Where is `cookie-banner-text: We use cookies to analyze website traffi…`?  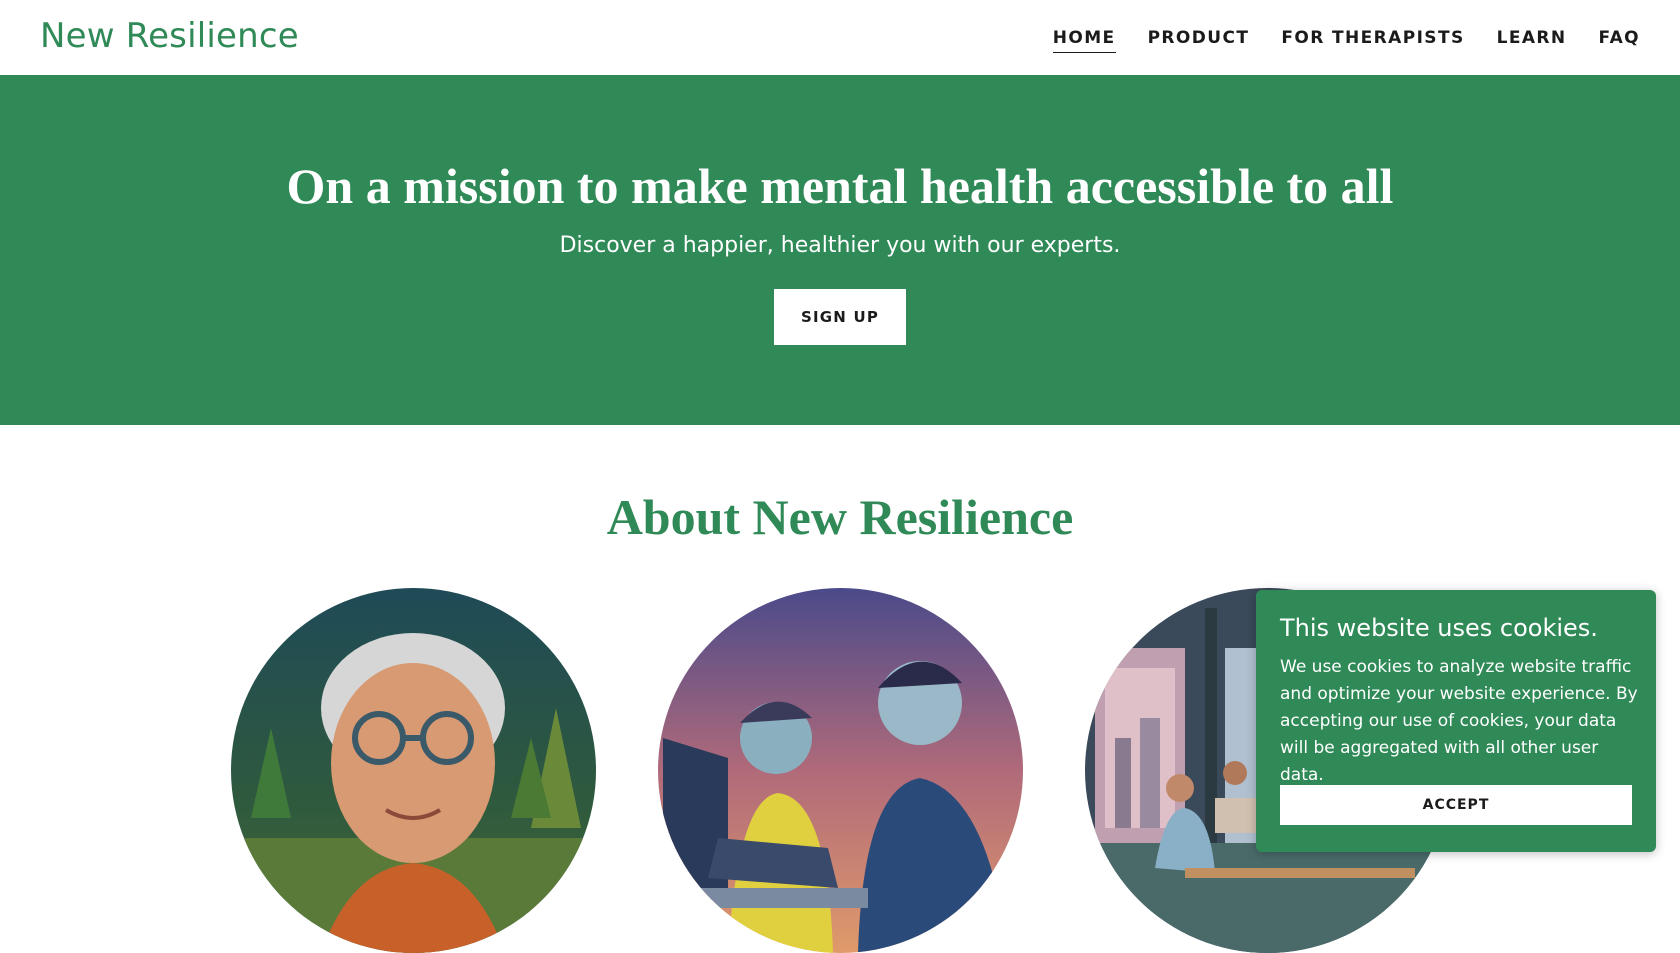
cookie-banner-text: We use cookies to analyze website traffi… is located at coordinates (1459, 721).